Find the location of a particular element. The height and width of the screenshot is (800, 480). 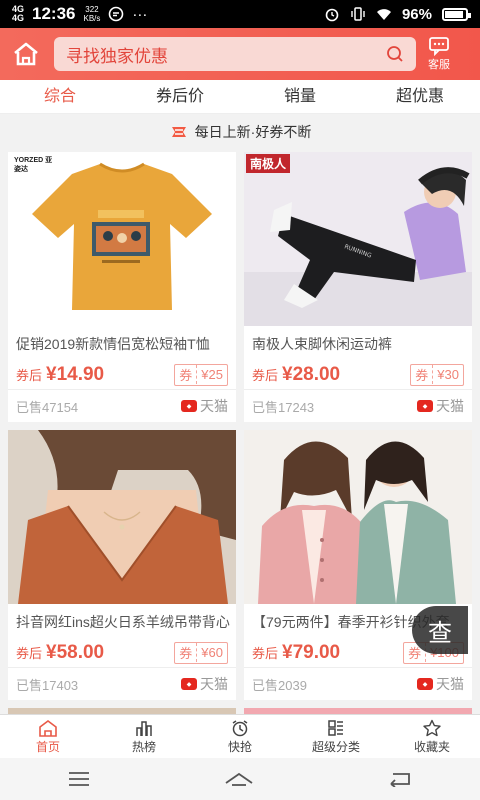

nav-categories: 超级分类 is located at coordinates (336, 736).